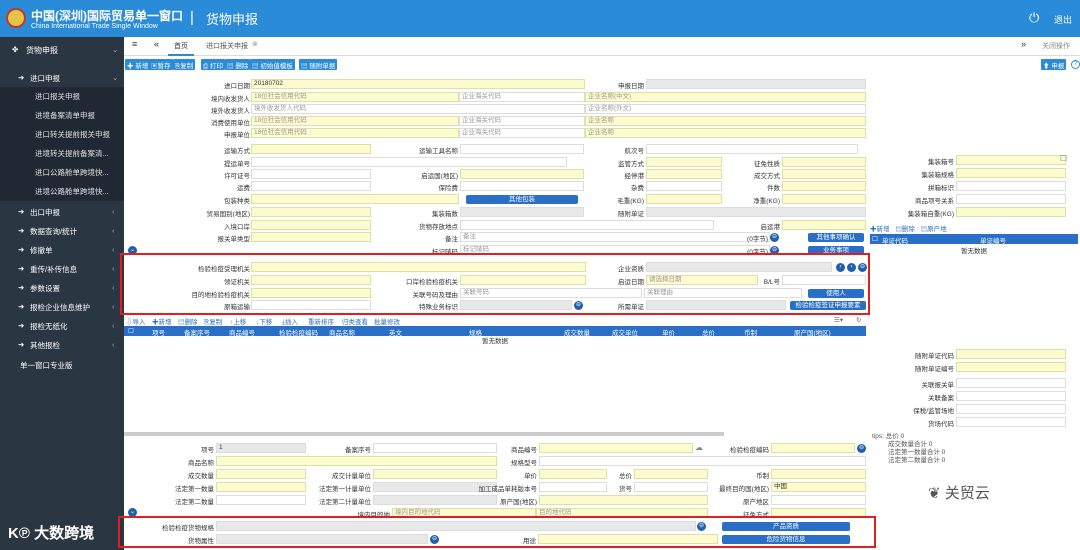  I want to click on declare-type-field, so click(311, 237).